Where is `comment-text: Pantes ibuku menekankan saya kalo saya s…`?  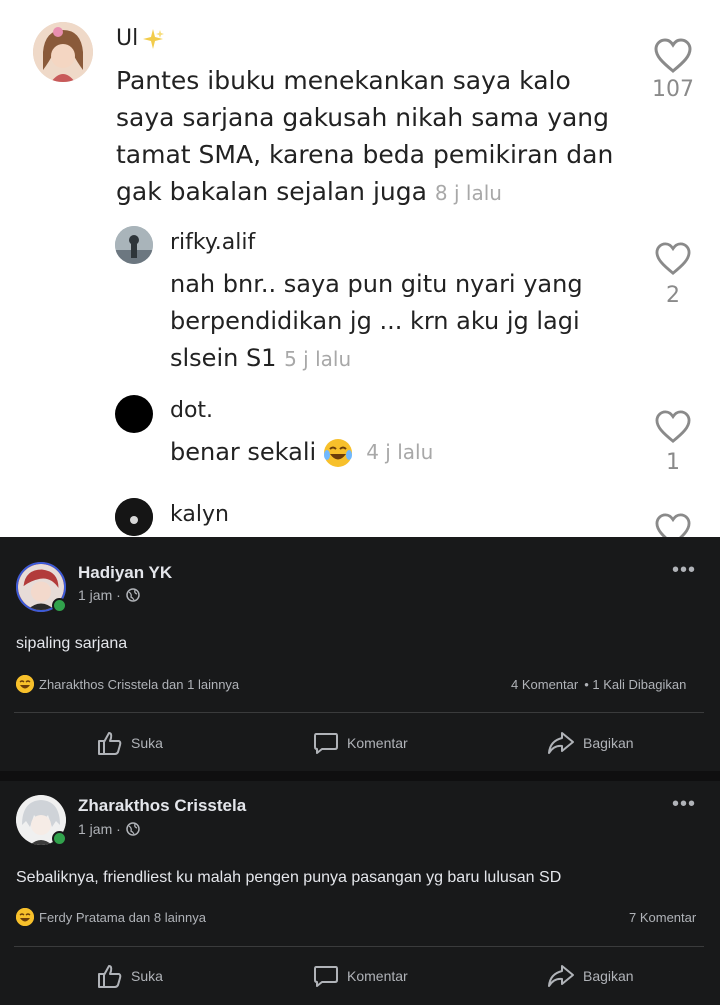
comment-text: Pantes ibuku menekankan saya kalo saya s… is located at coordinates (365, 136).